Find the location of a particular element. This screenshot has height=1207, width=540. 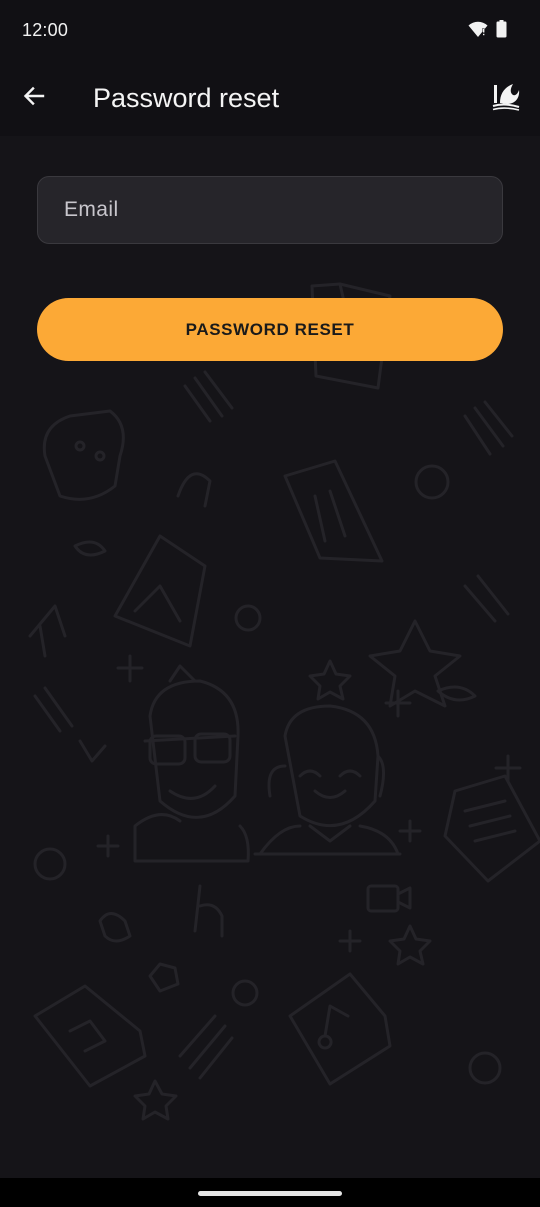

home-gesture-handle is located at coordinates (270, 1193).